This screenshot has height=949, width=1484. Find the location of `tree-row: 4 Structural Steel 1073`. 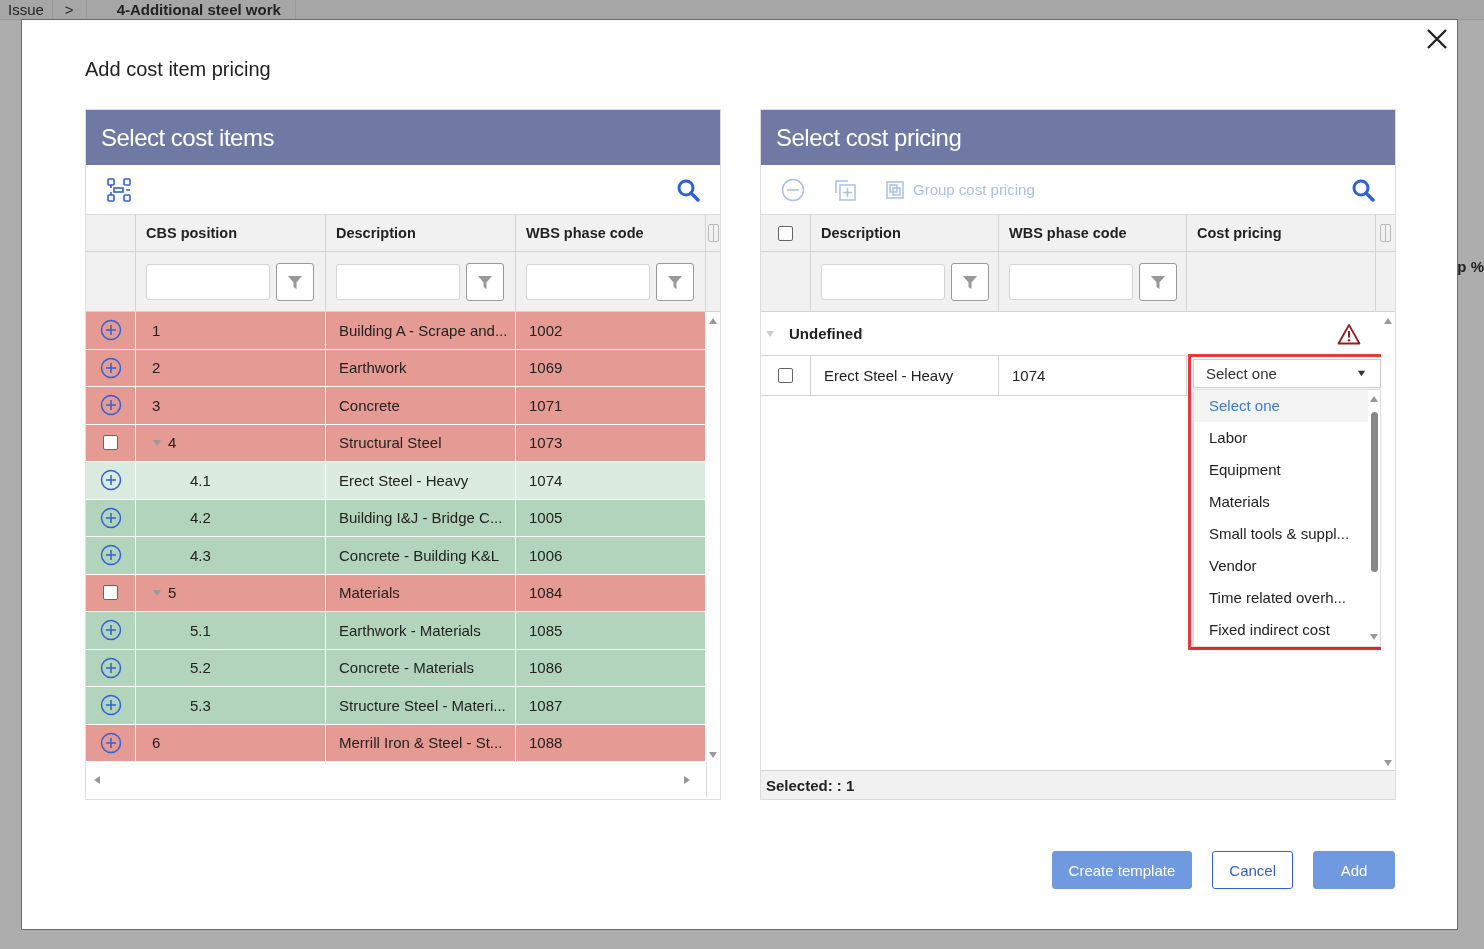

tree-row: 4 Structural Steel 1073 is located at coordinates (396, 443).